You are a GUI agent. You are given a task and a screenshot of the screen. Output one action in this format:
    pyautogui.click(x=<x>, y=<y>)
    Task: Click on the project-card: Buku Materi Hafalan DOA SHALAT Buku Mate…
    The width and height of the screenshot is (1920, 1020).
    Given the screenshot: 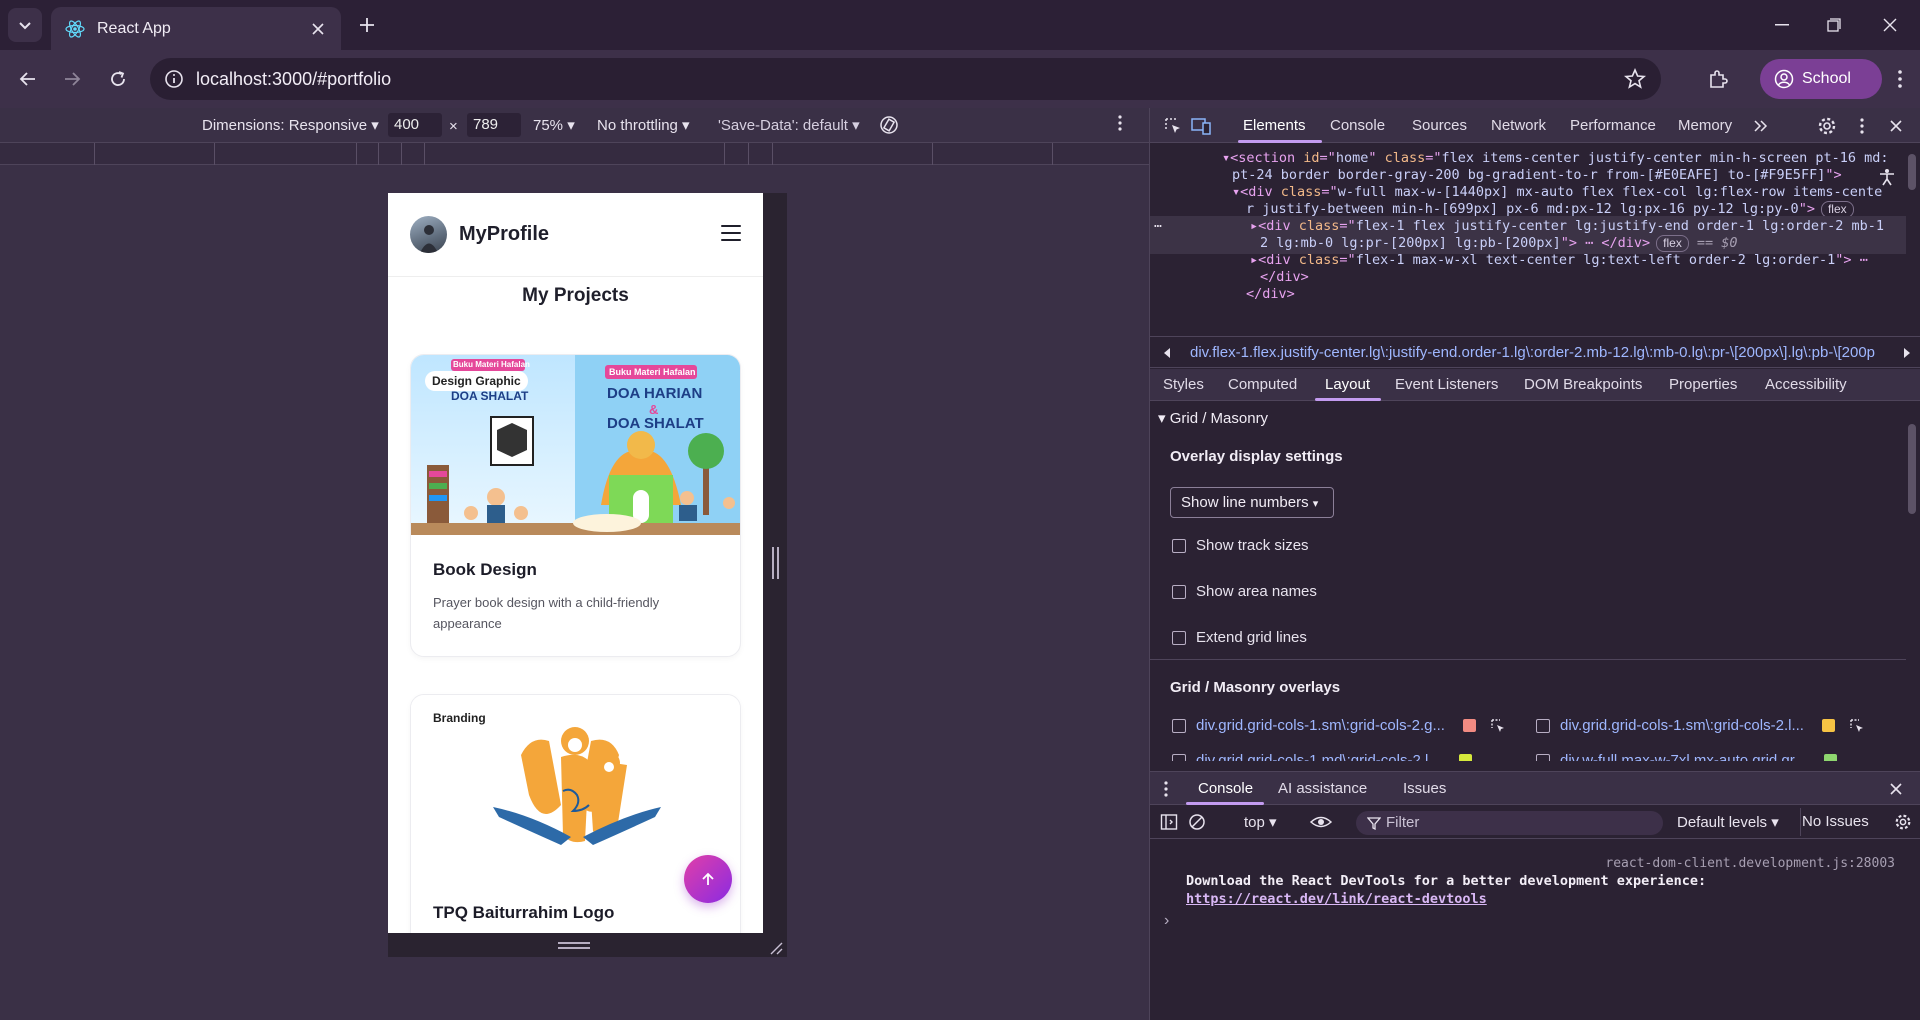 What is the action you would take?
    pyautogui.click(x=575, y=505)
    